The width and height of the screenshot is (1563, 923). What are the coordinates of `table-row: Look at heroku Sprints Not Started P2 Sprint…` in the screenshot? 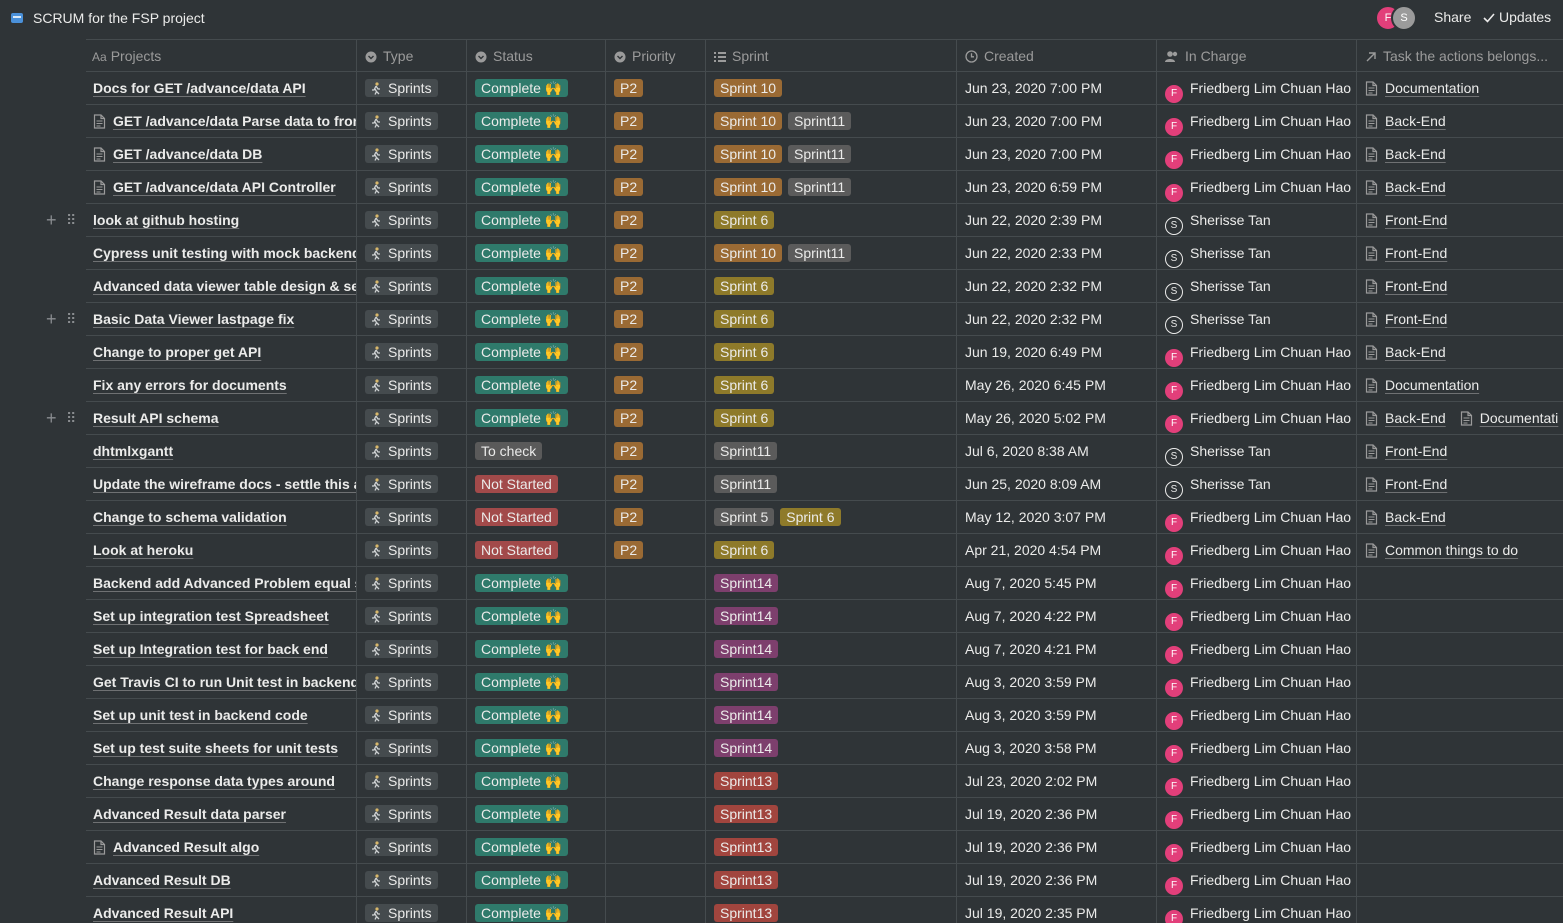 It's located at (824, 550).